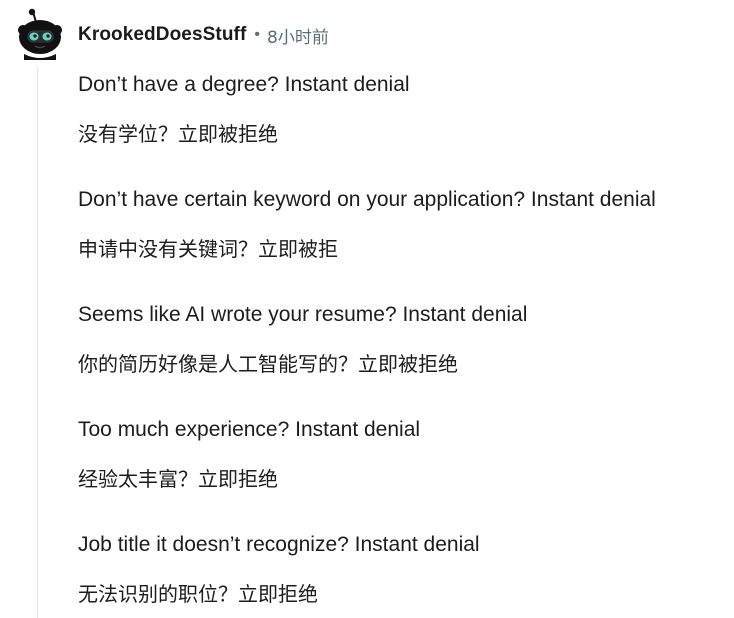  What do you see at coordinates (162, 35) in the screenshot?
I see `author-name: KrookedDoesStuff` at bounding box center [162, 35].